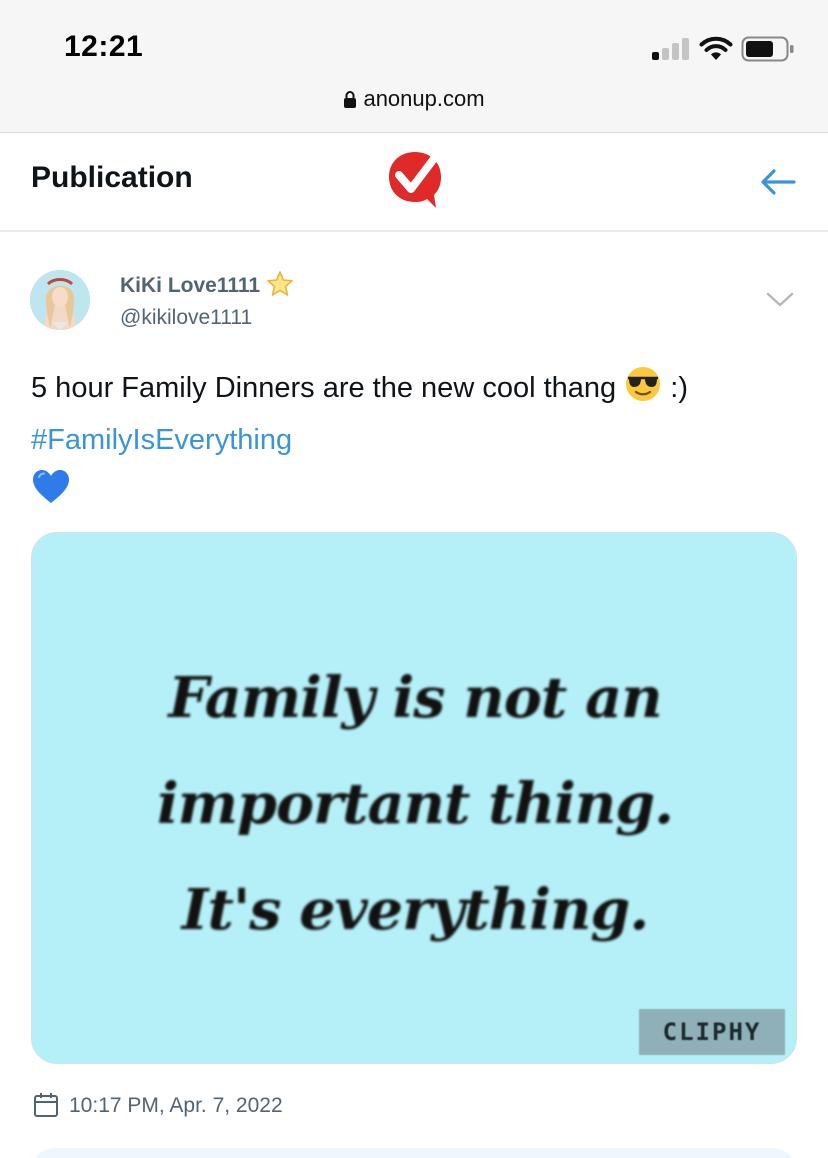  Describe the element at coordinates (46, 1105) in the screenshot. I see `calendar-icon` at that location.